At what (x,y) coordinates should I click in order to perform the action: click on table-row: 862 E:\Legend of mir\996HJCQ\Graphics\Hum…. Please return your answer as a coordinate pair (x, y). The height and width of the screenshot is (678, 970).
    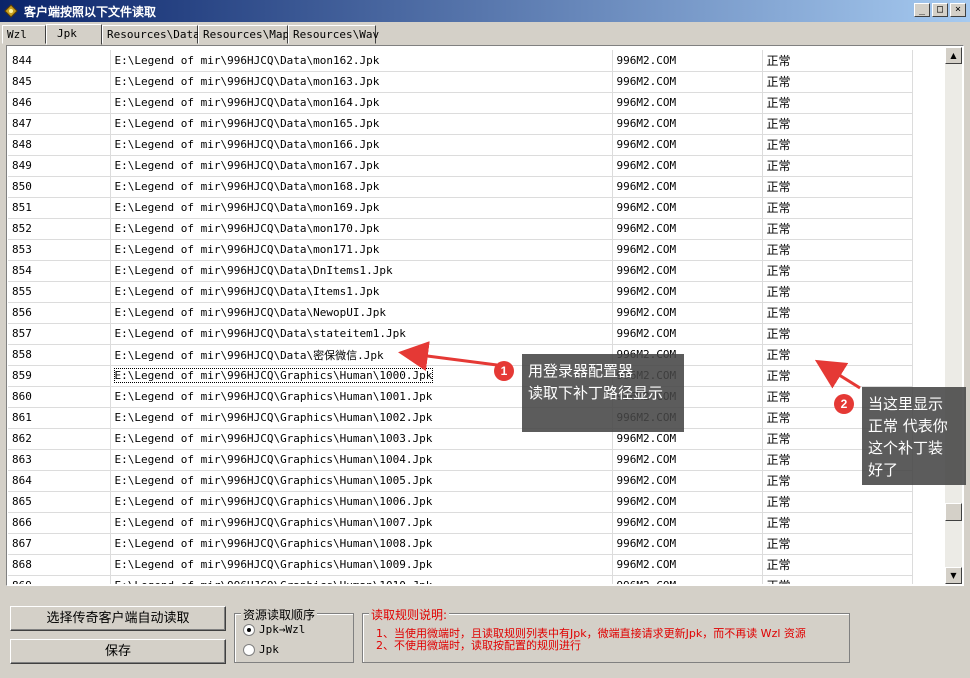
    Looking at the image, I should click on (460, 439).